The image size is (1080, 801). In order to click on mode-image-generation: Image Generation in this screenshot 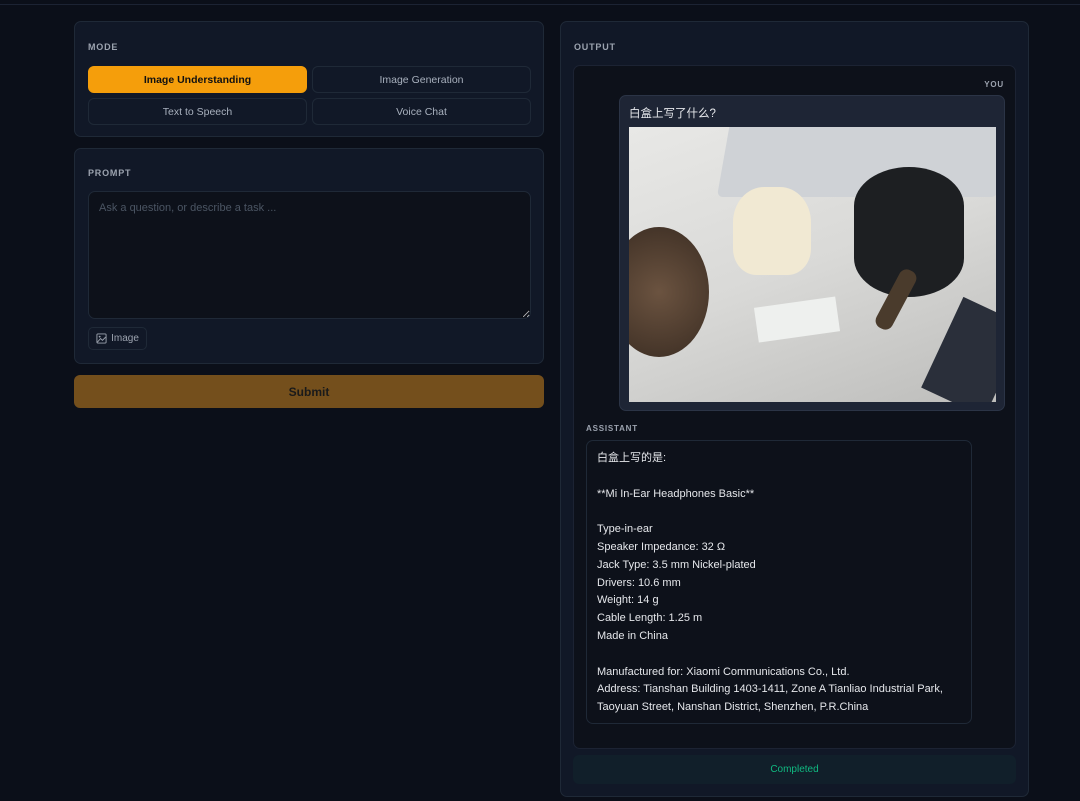, I will do `click(421, 79)`.